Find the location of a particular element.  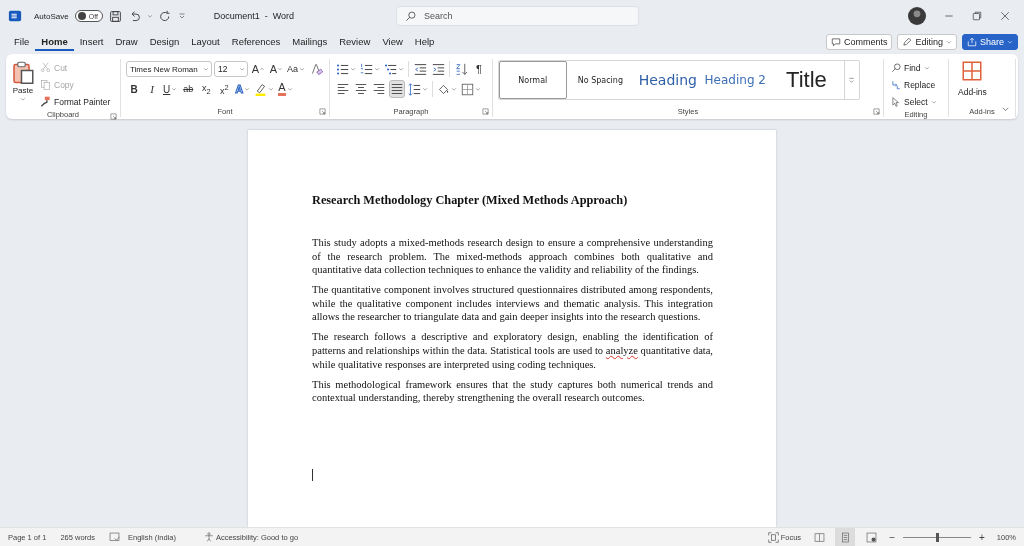

multilevel-list-icon is located at coordinates (390, 69).